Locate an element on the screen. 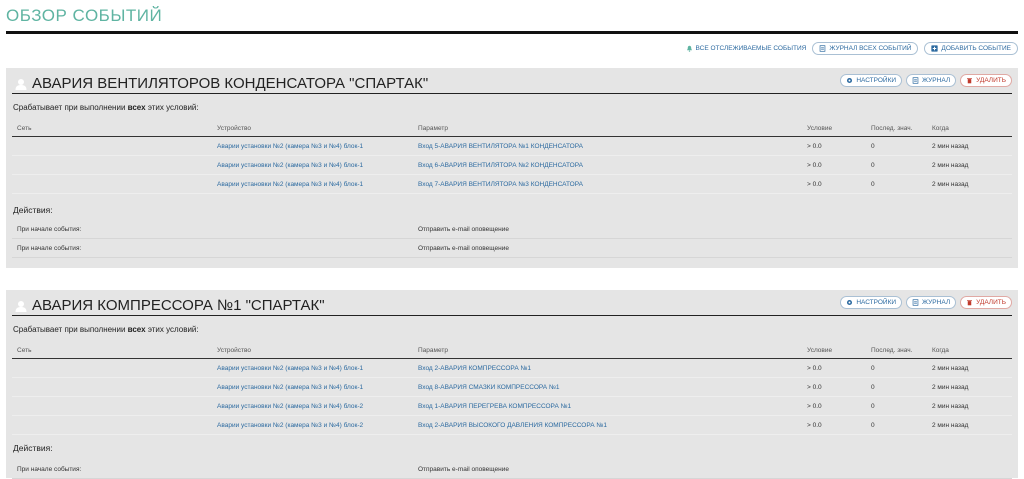  all-tracked-events-label: ВСЕ ОТСЛЕЖИВАЕМЫЕ СОБЫТИЯ is located at coordinates (751, 48).